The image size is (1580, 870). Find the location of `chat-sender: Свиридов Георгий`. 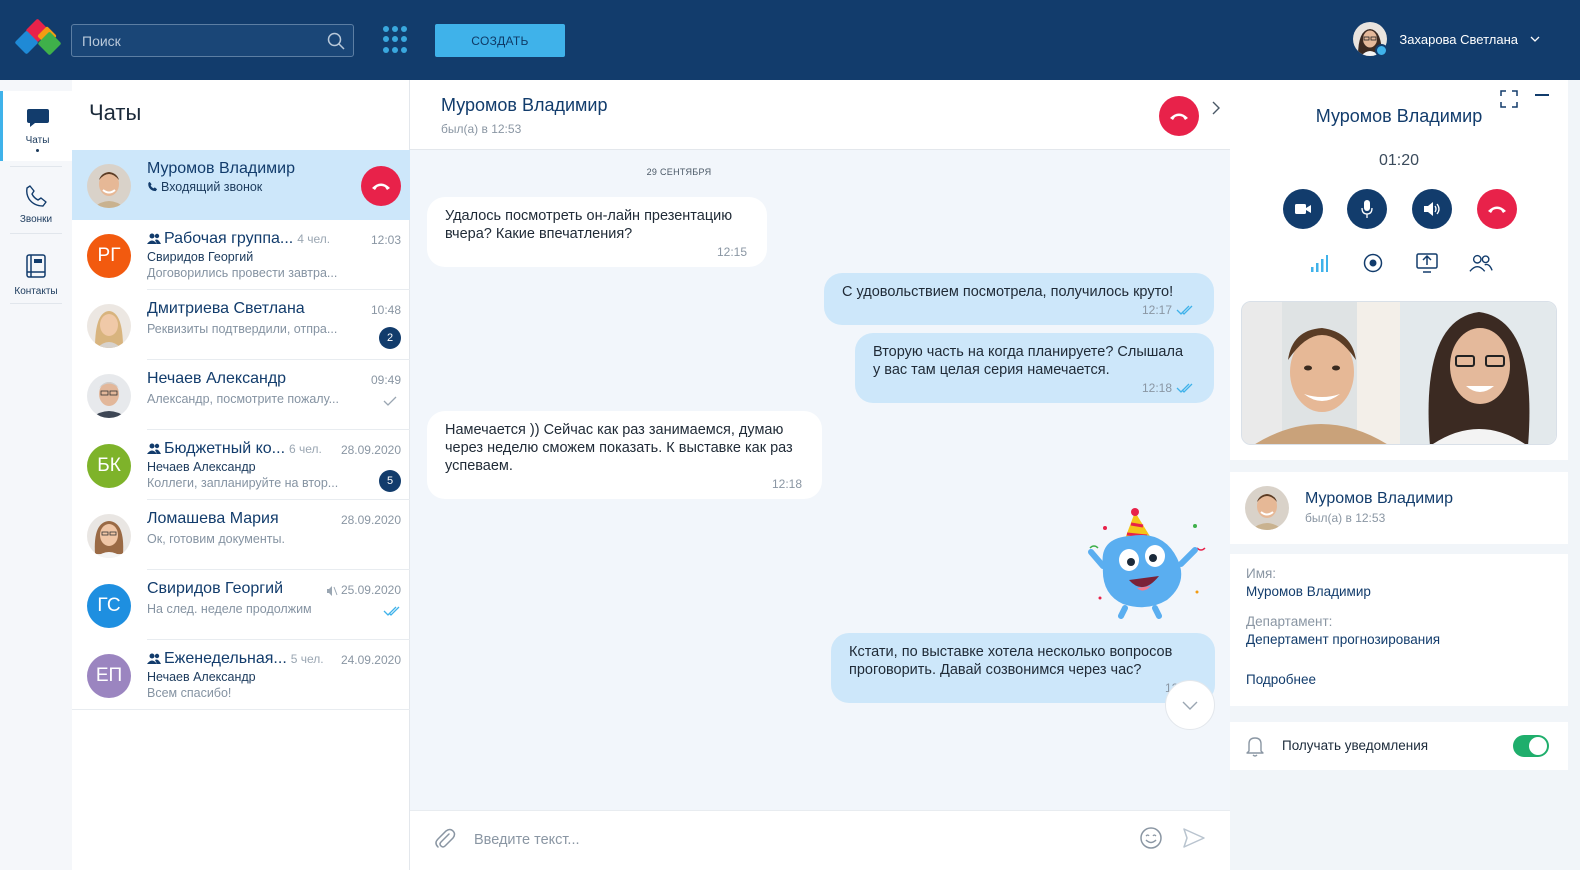

chat-sender: Свиридов Георгий is located at coordinates (200, 257).